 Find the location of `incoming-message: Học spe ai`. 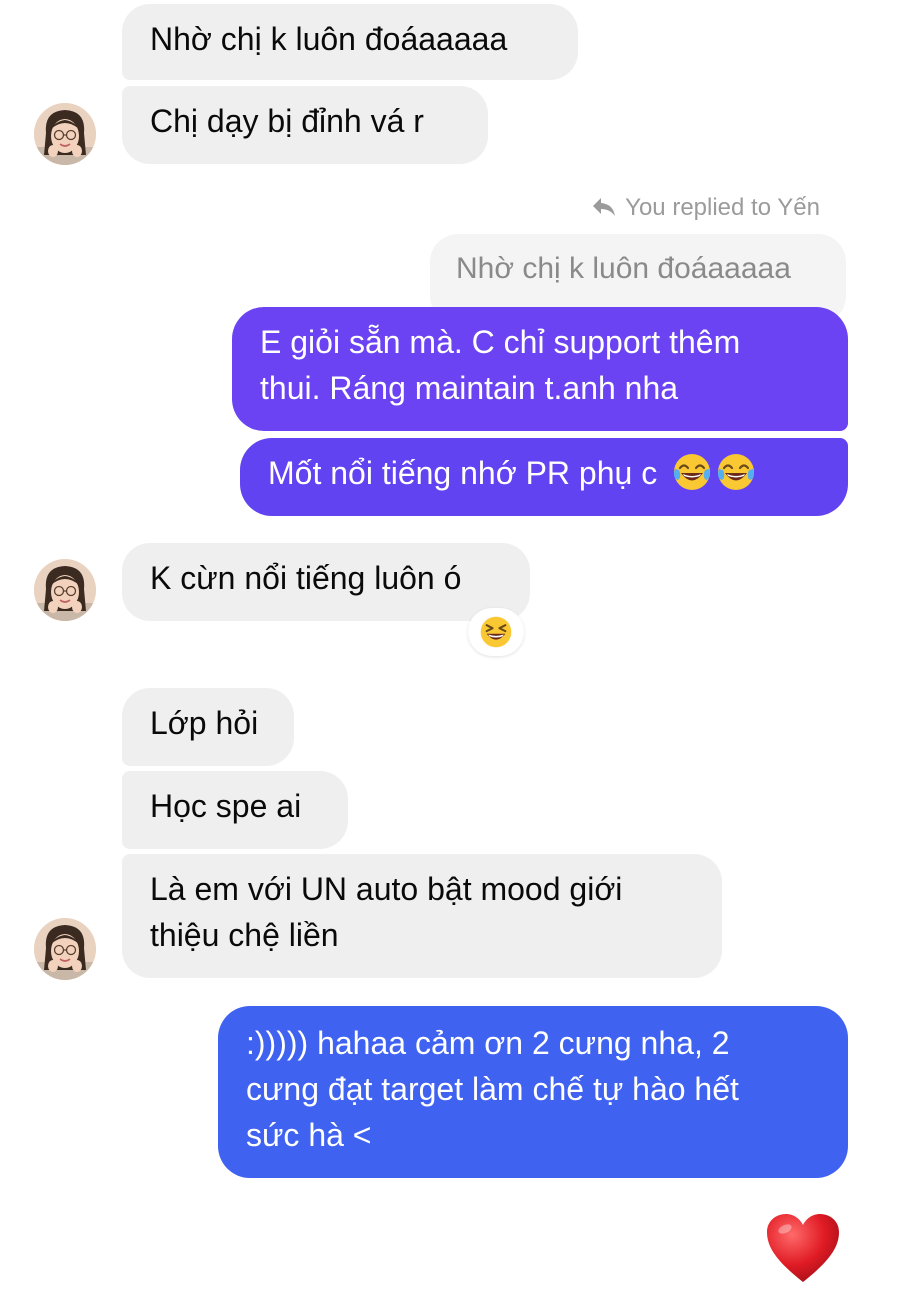

incoming-message: Học spe ai is located at coordinates (235, 810).